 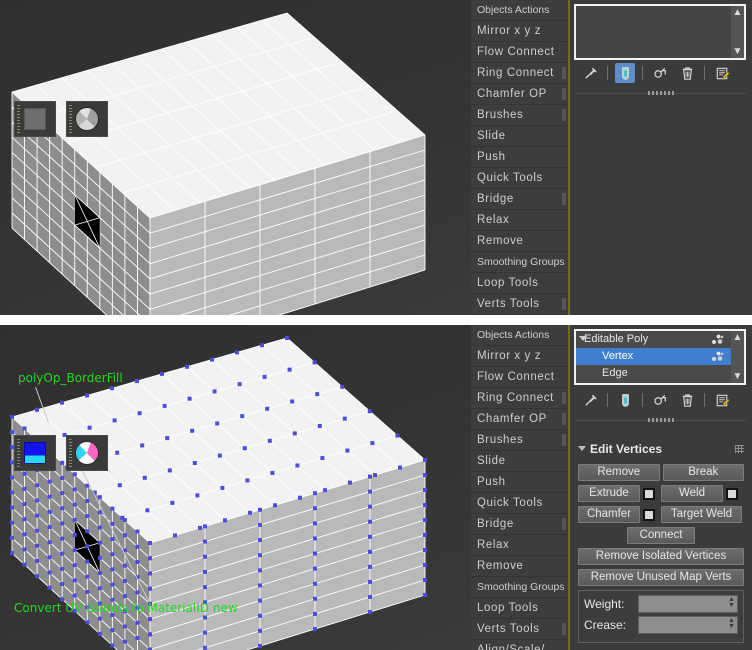 I want to click on crease-input: ▲ ▼, so click(x=688, y=625).